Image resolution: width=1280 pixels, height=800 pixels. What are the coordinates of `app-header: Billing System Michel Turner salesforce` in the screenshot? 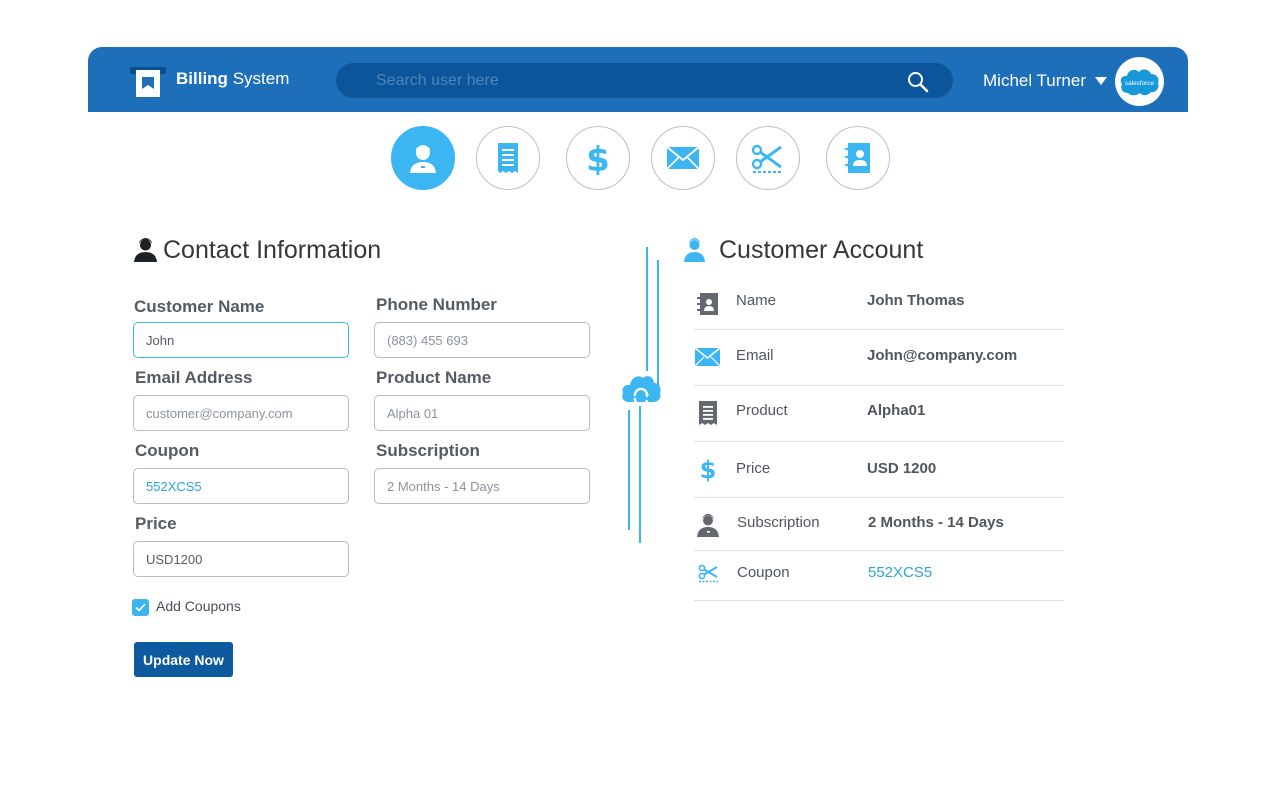 It's located at (638, 79).